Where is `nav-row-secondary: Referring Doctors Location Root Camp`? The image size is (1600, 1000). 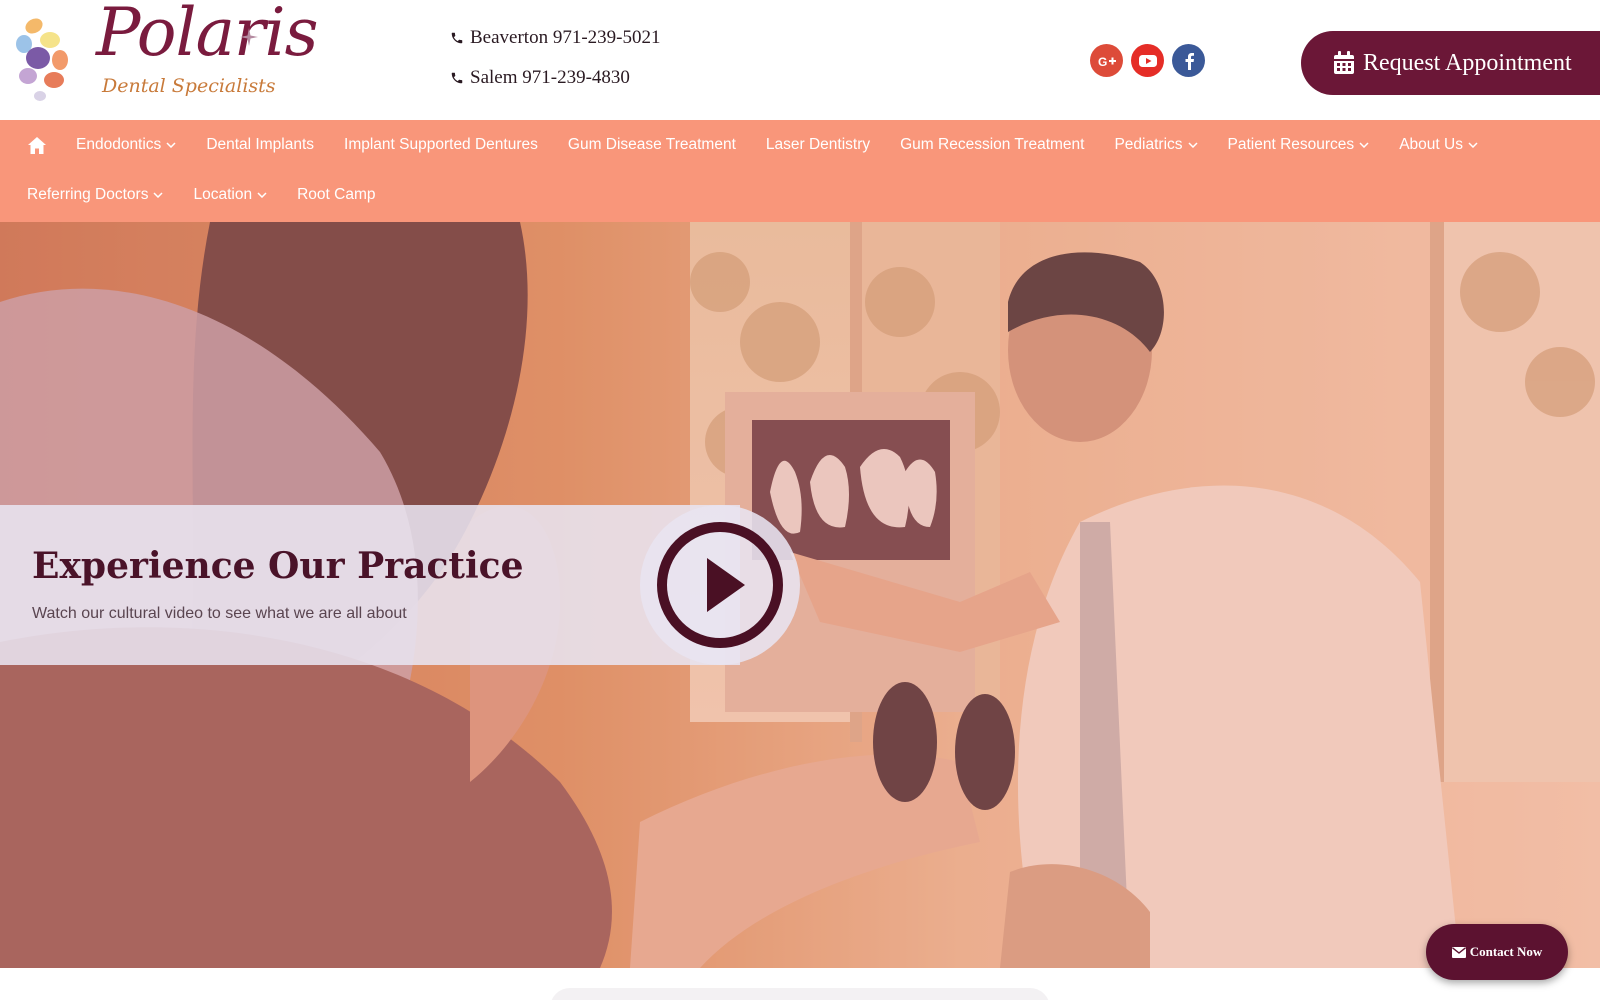 nav-row-secondary: Referring Doctors Location Root Camp is located at coordinates (202, 195).